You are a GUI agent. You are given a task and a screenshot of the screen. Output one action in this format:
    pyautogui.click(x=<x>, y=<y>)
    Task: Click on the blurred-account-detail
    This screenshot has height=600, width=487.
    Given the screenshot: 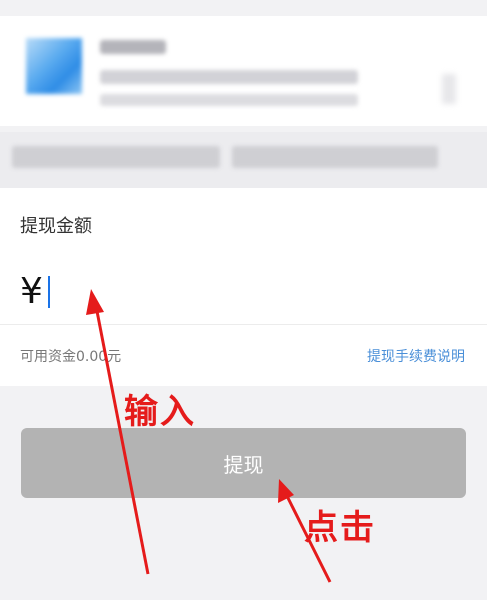 What is the action you would take?
    pyautogui.click(x=229, y=100)
    